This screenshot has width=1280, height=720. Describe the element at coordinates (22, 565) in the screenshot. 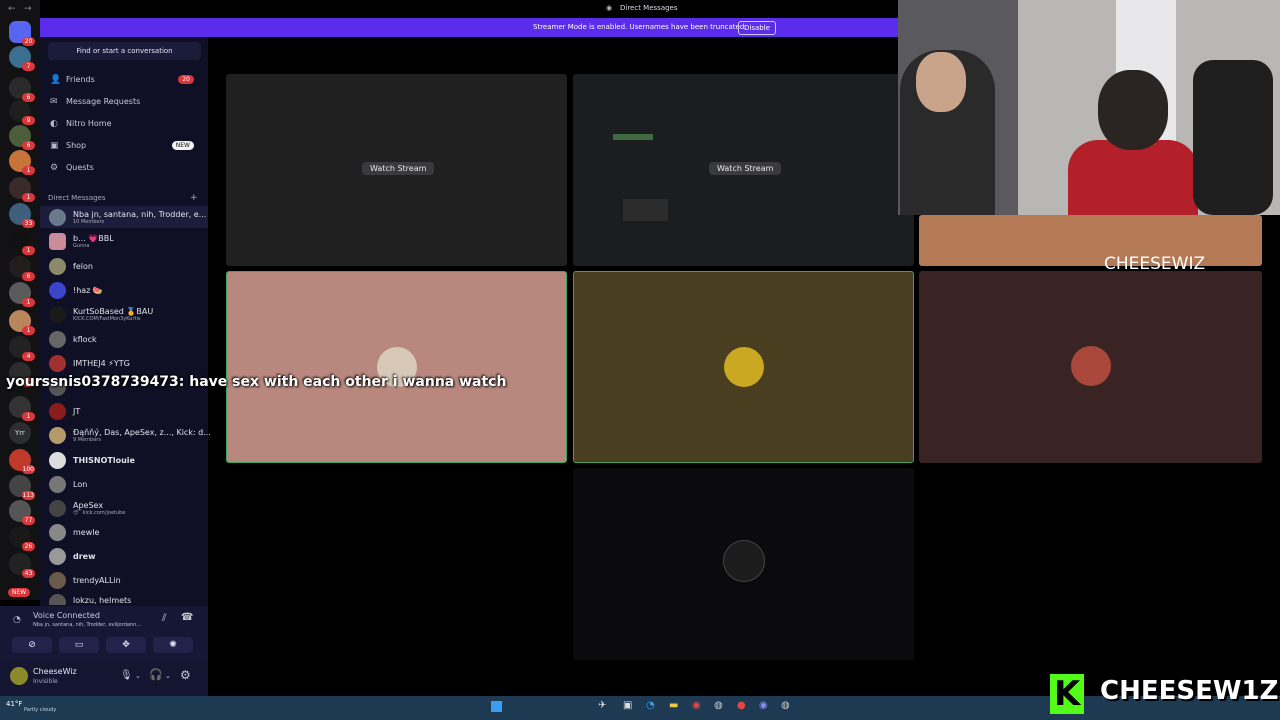

I see `server-icon: 43` at that location.